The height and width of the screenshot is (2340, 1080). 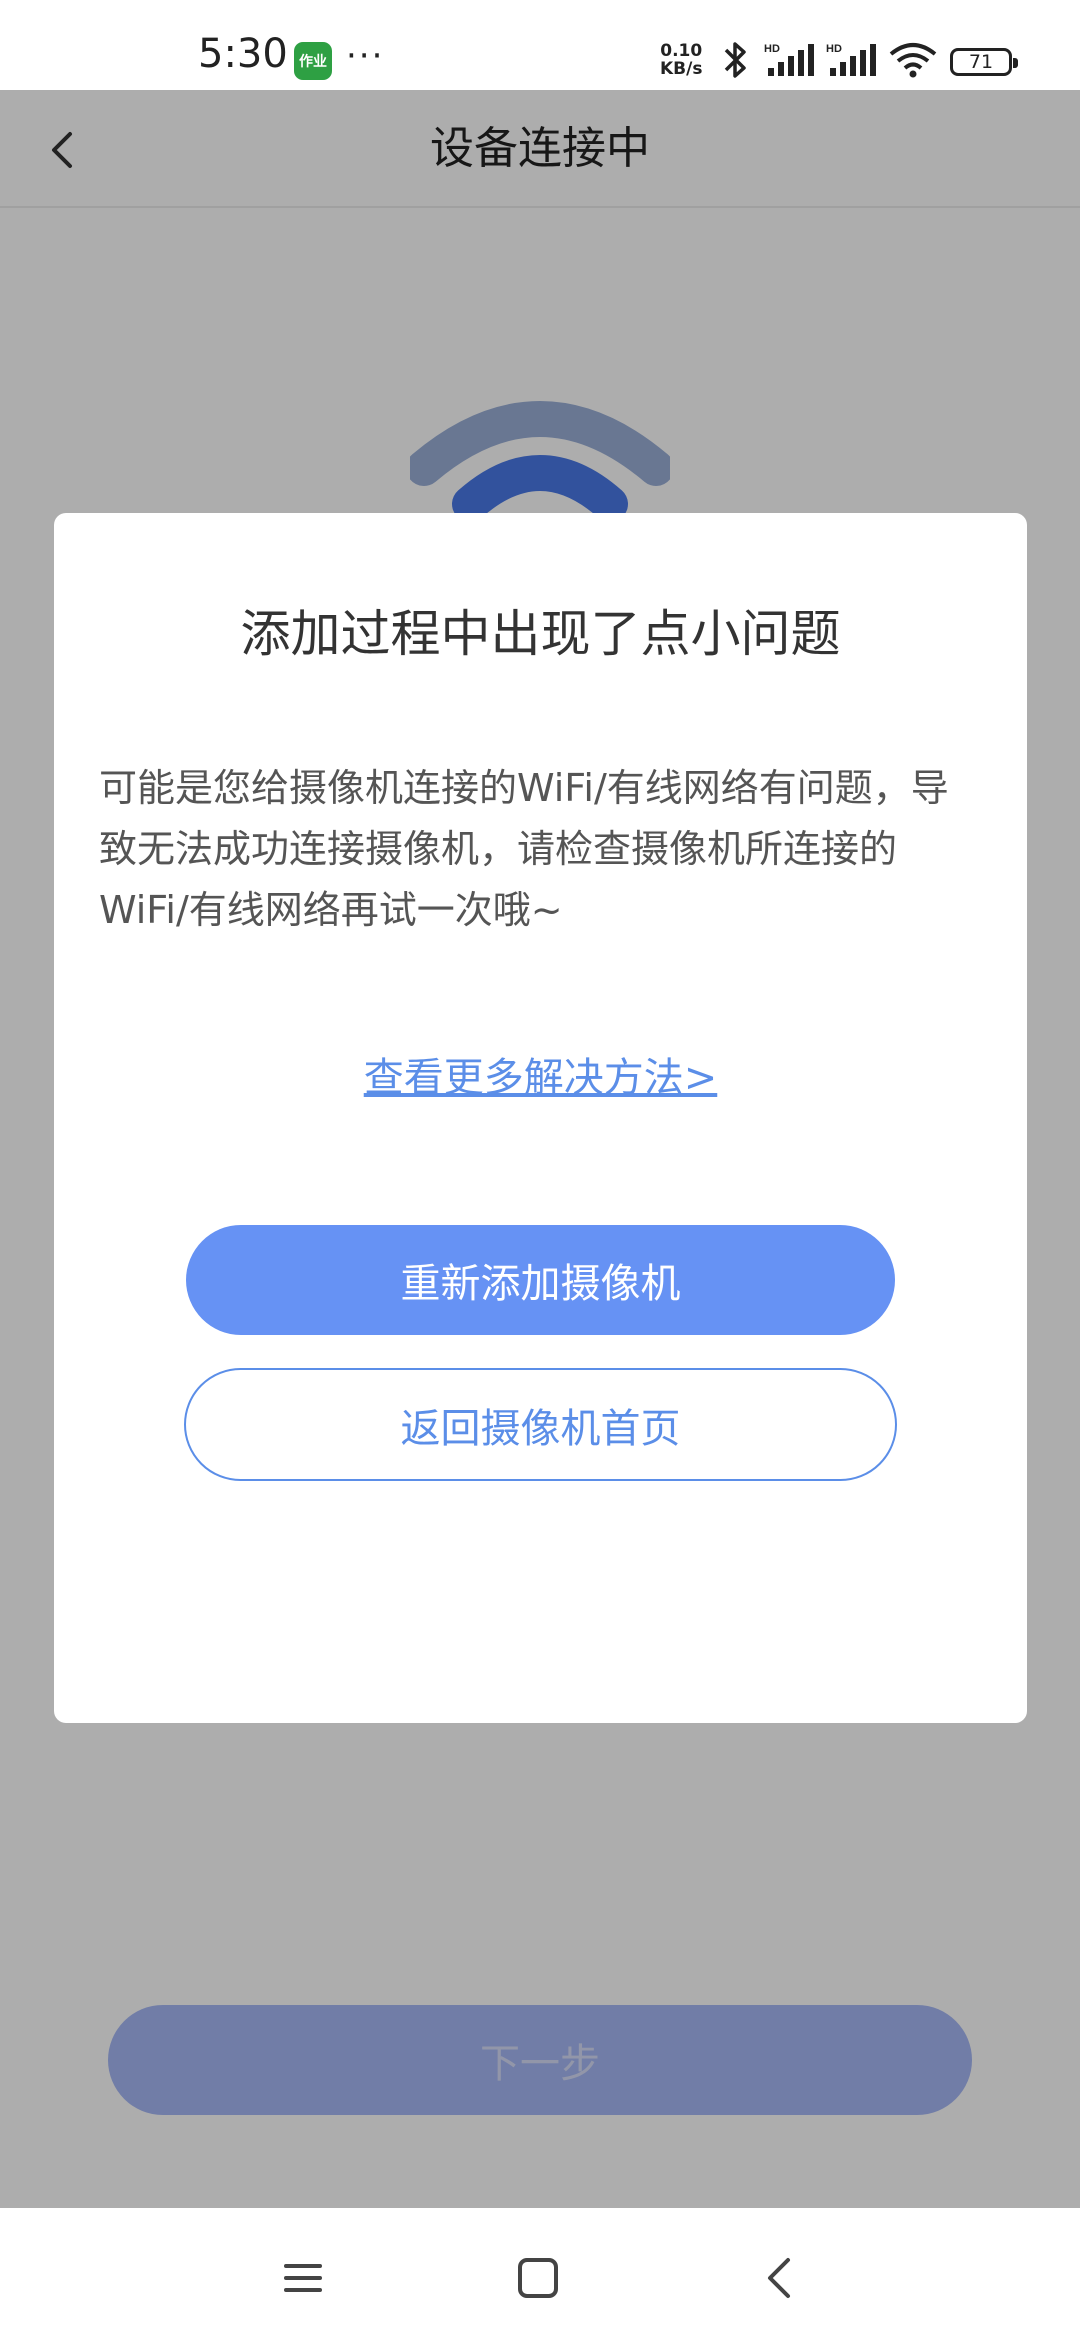 What do you see at coordinates (681, 69) in the screenshot?
I see `network-speed-unit: KB/s` at bounding box center [681, 69].